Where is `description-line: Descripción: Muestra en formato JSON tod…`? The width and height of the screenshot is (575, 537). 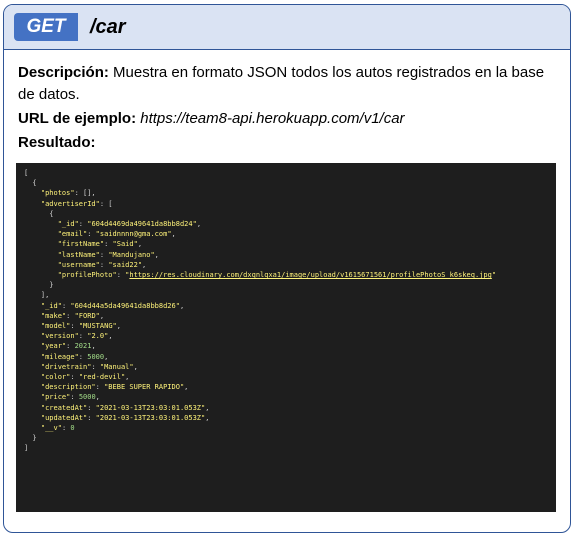 description-line: Descripción: Muestra en formato JSON tod… is located at coordinates (287, 84).